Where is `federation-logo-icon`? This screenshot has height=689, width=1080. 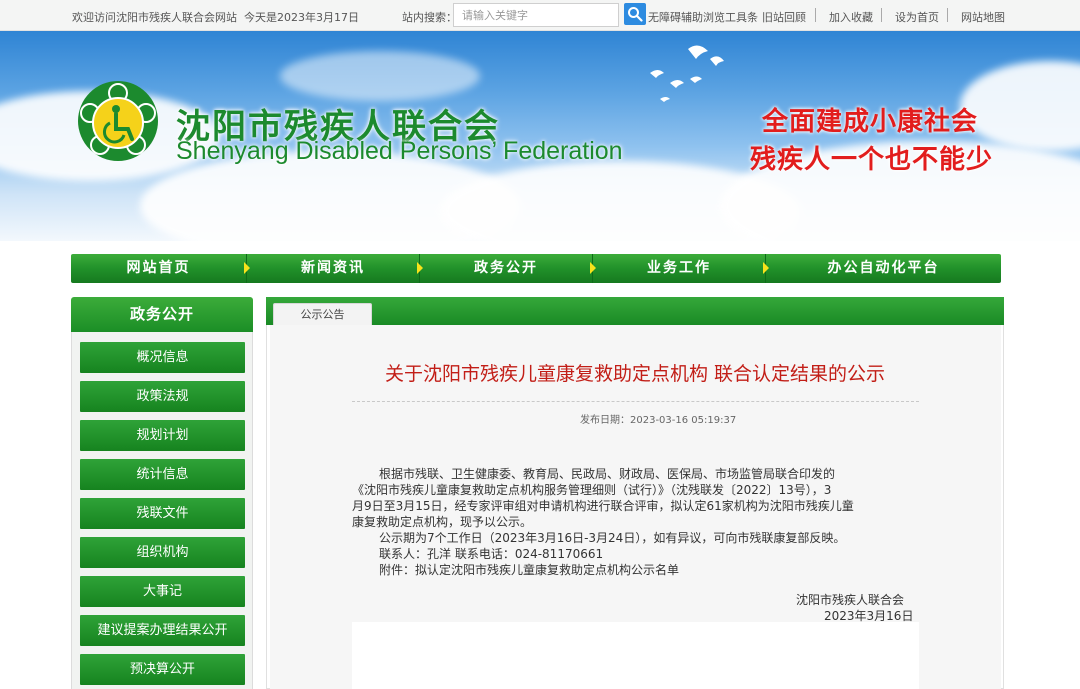 federation-logo-icon is located at coordinates (118, 121).